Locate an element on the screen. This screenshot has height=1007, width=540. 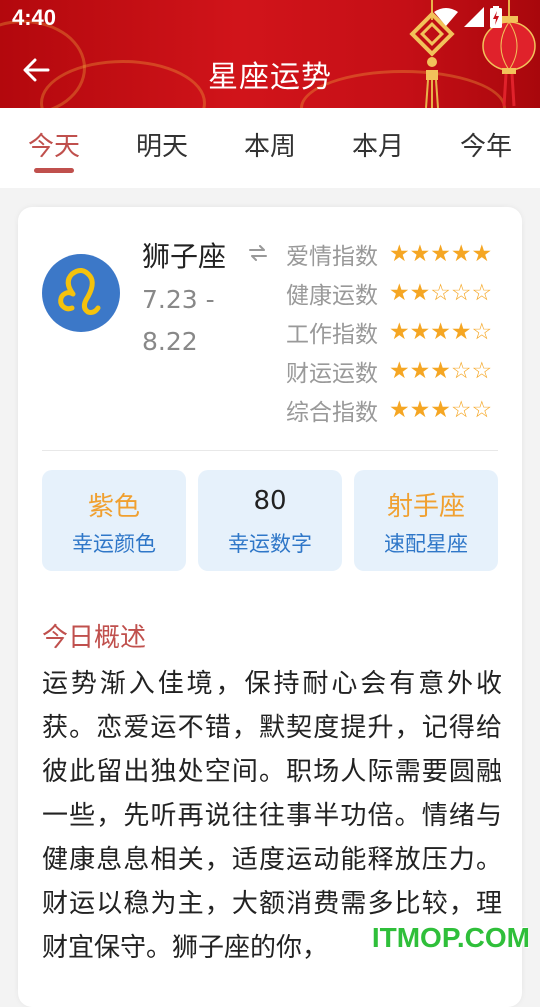
rating-row: 爱情指数 ★★★★★ is located at coordinates (384, 253).